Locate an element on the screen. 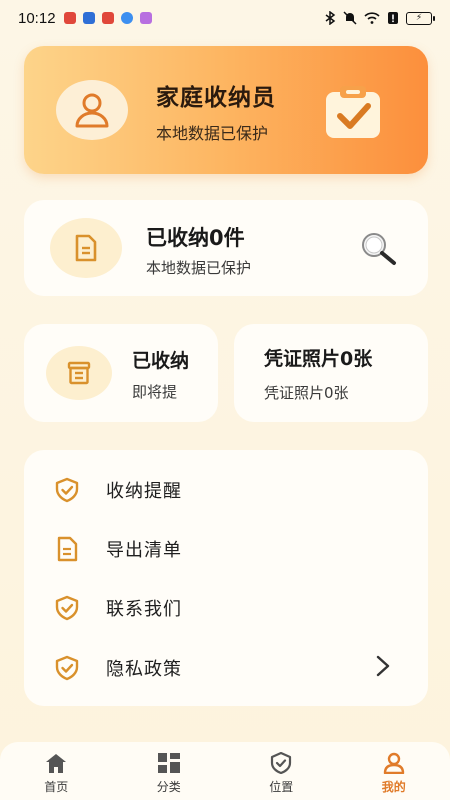 This screenshot has width=450, height=800. stored-count-title: 已收纳0件 is located at coordinates (195, 238).